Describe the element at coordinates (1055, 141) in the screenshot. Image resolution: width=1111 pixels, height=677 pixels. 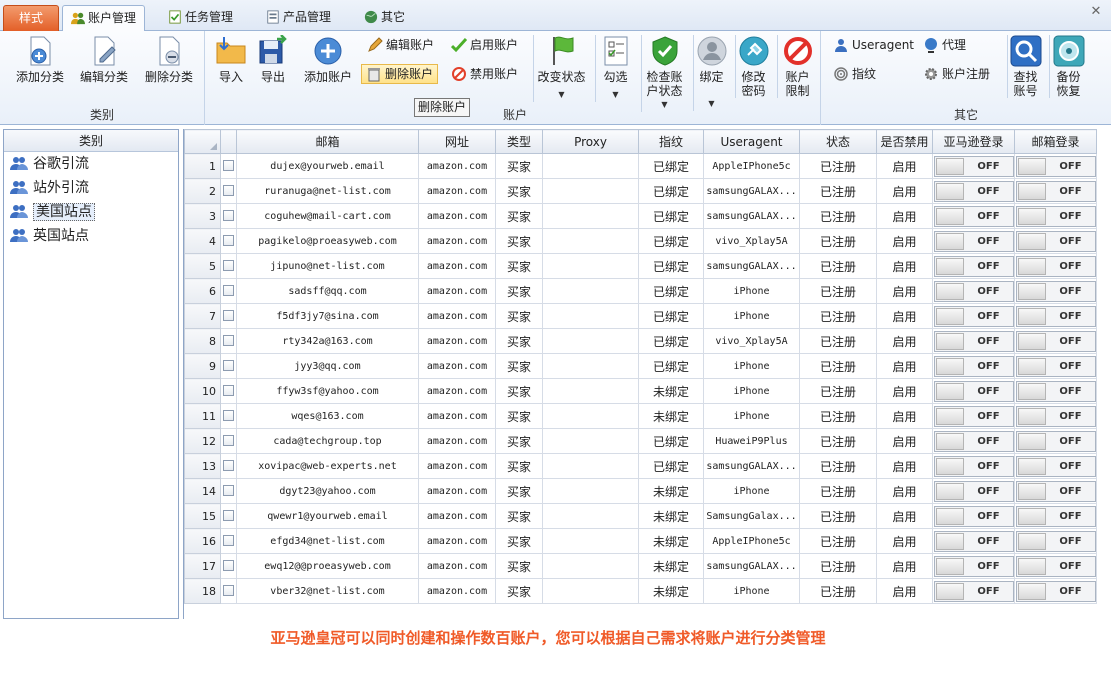
I see `column-header: 邮箱登录` at that location.